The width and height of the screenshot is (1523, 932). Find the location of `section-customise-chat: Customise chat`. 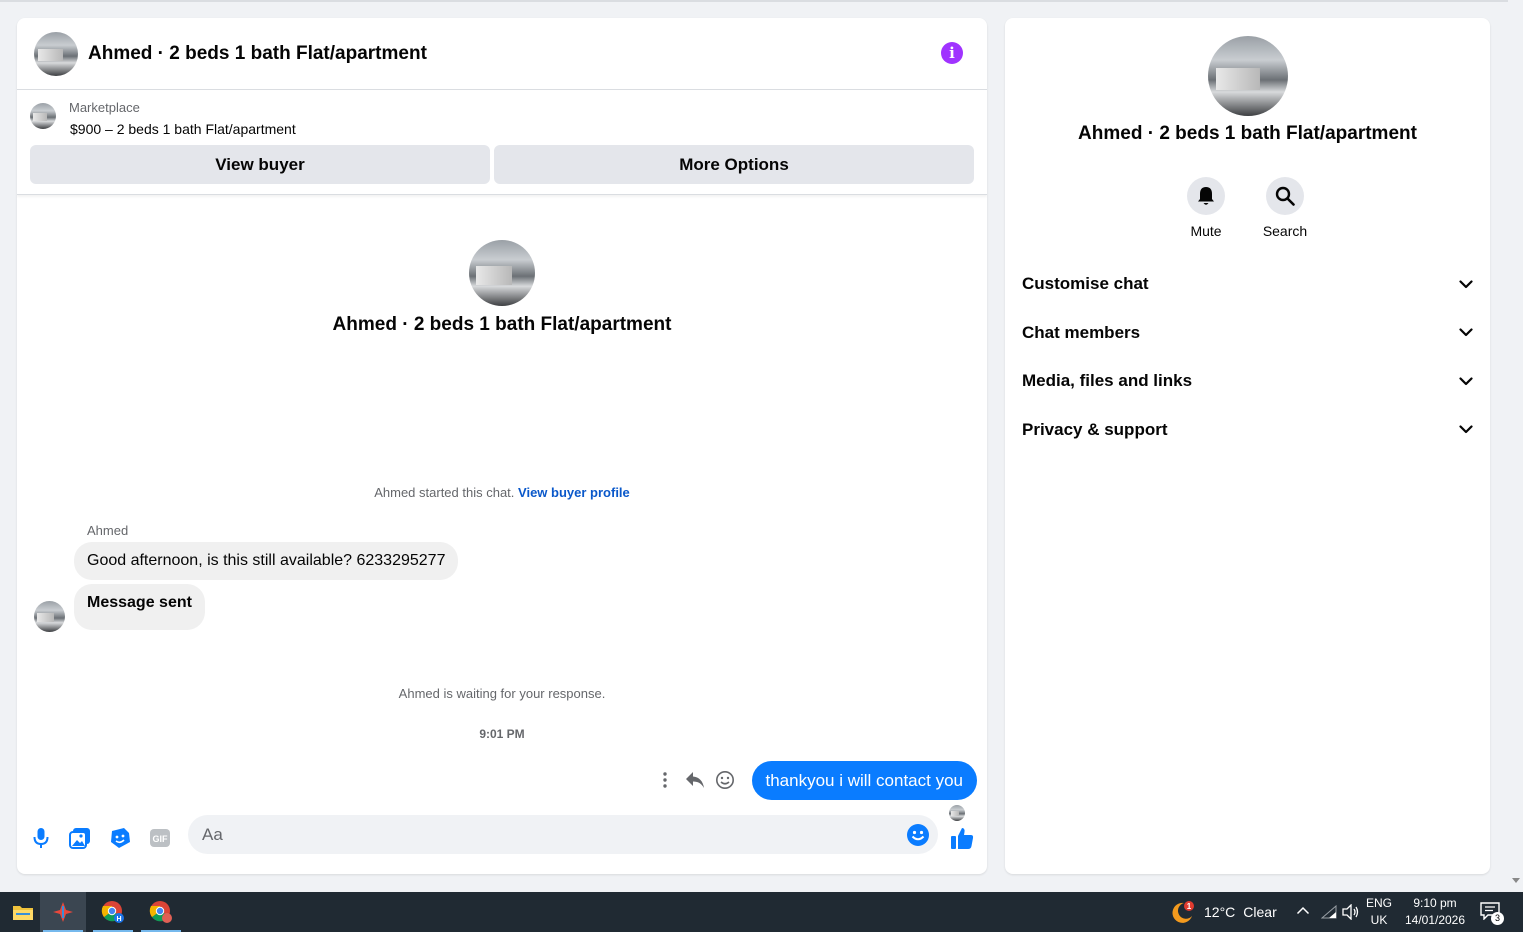

section-customise-chat: Customise chat is located at coordinates (1247, 284).